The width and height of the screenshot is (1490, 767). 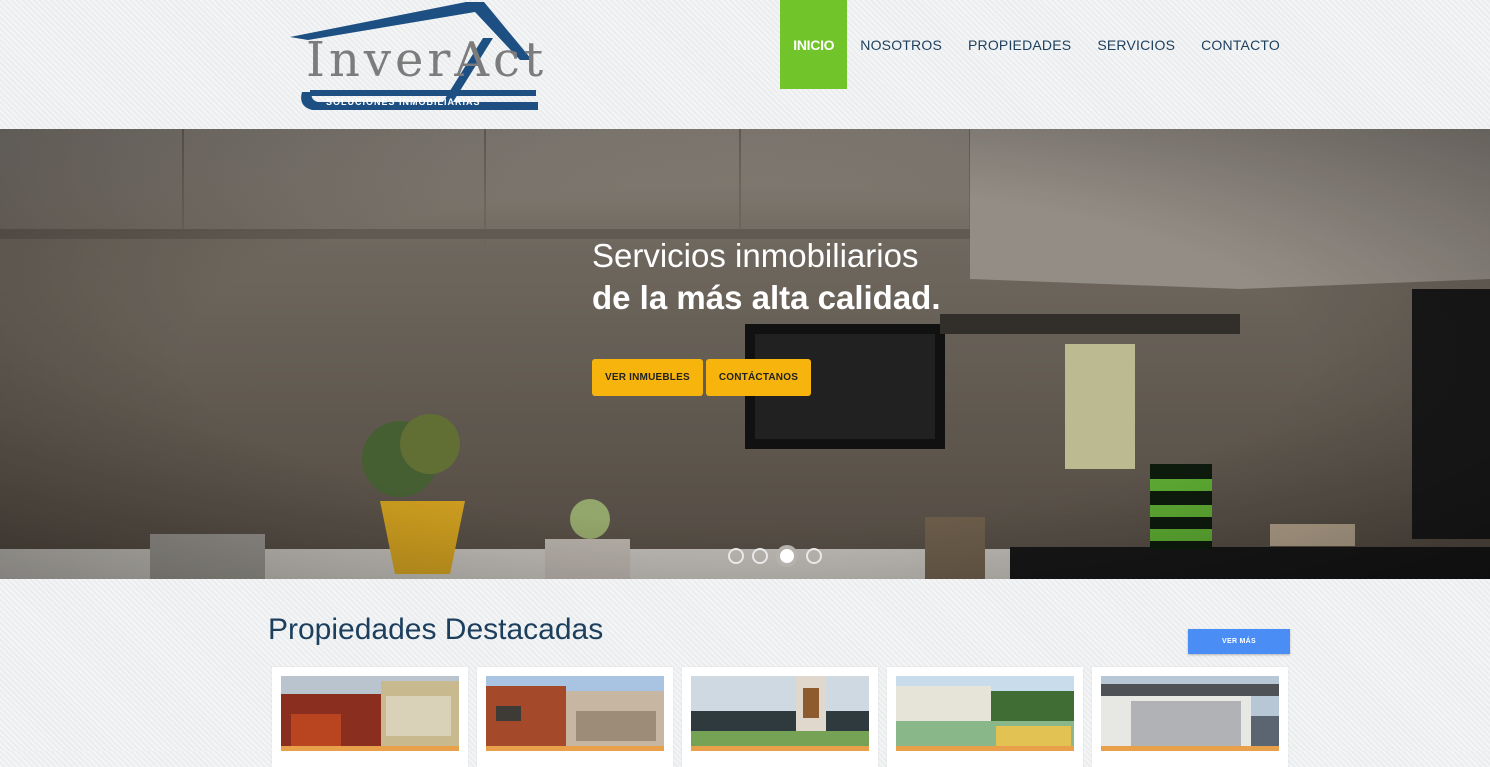 What do you see at coordinates (766, 297) in the screenshot?
I see `hero-title-line2: de la más alta calidad.` at bounding box center [766, 297].